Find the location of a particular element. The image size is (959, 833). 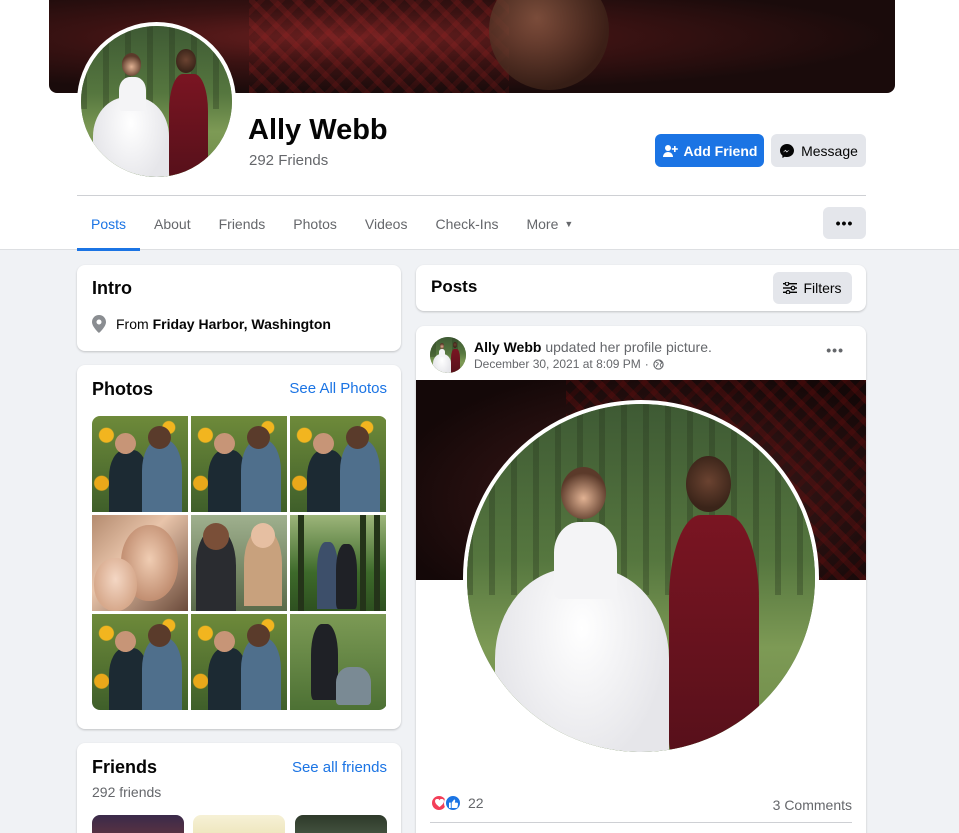

friends-count: 292 friends is located at coordinates (127, 792).